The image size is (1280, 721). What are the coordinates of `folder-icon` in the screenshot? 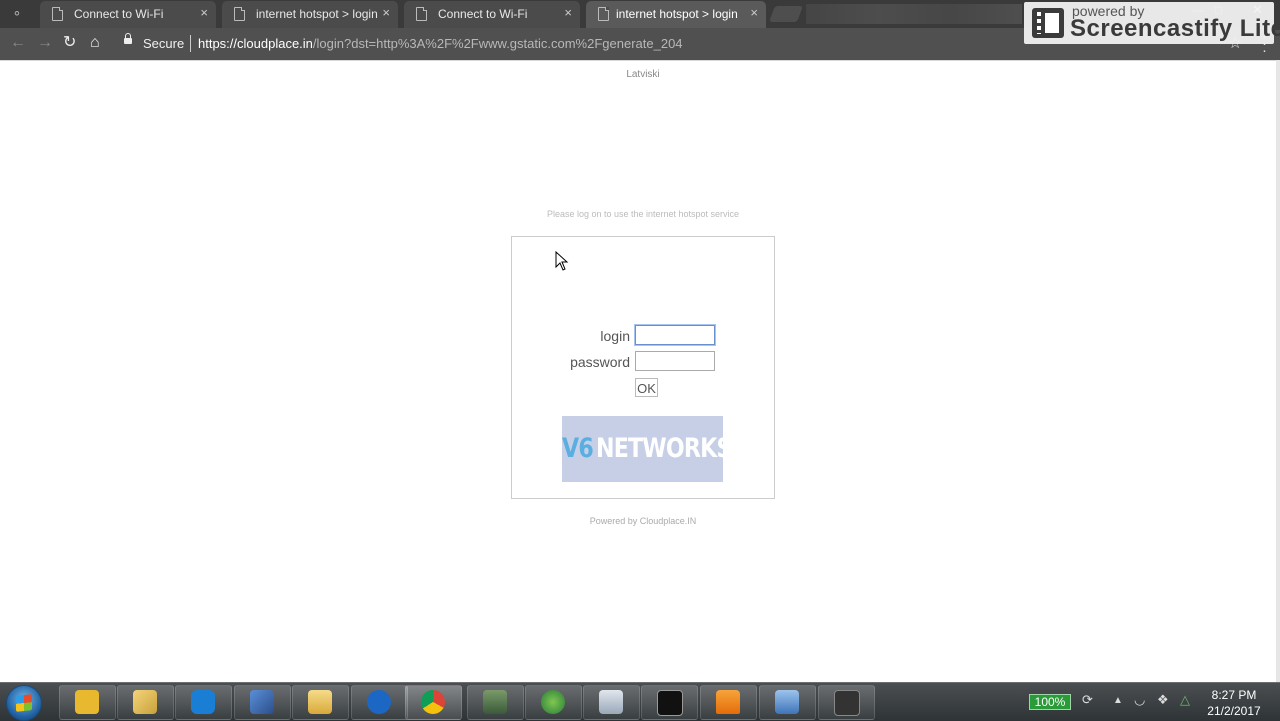 It's located at (145, 702).